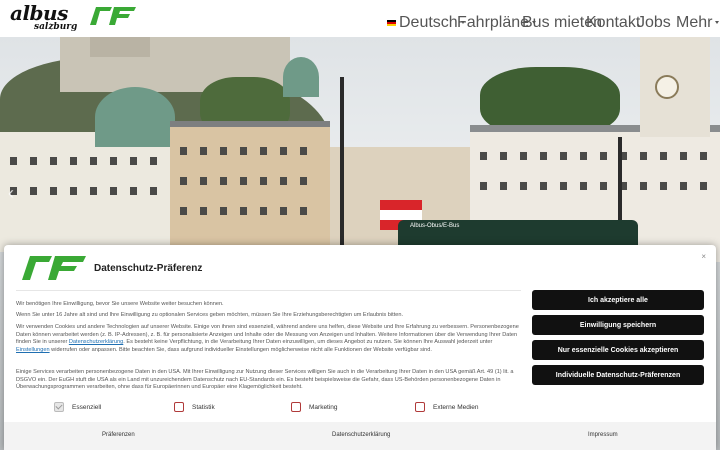 The image size is (720, 450). I want to click on checkbox-label: Marketing, so click(323, 407).